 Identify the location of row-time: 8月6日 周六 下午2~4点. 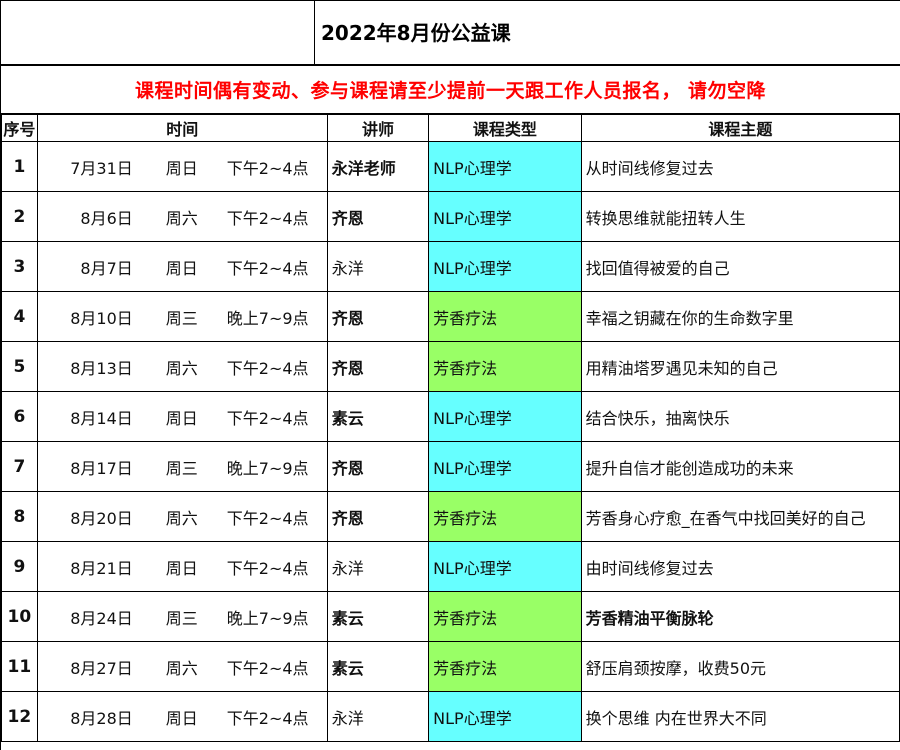
(182, 216).